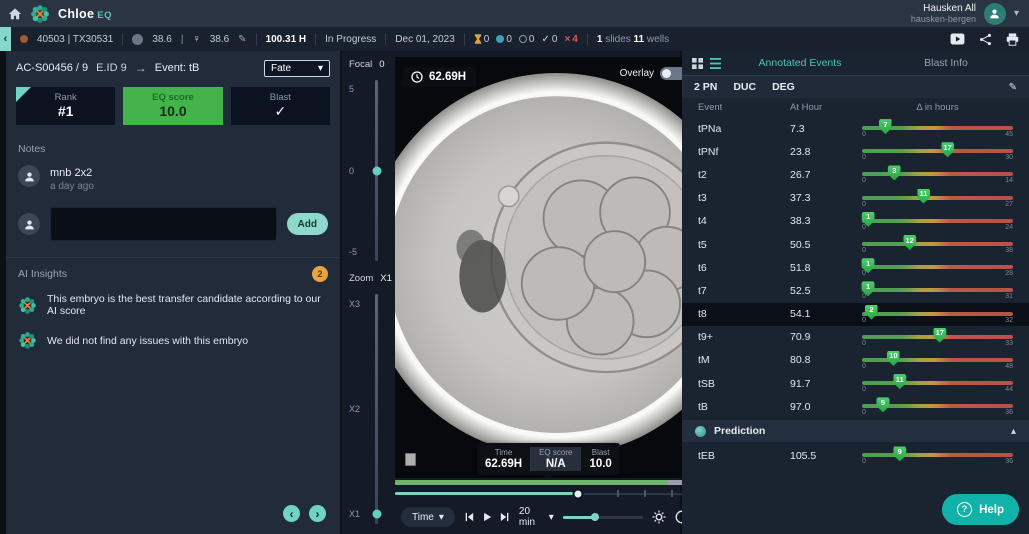  Describe the element at coordinates (5, 39) in the screenshot. I see `collapse-panel-button: ‹` at that location.